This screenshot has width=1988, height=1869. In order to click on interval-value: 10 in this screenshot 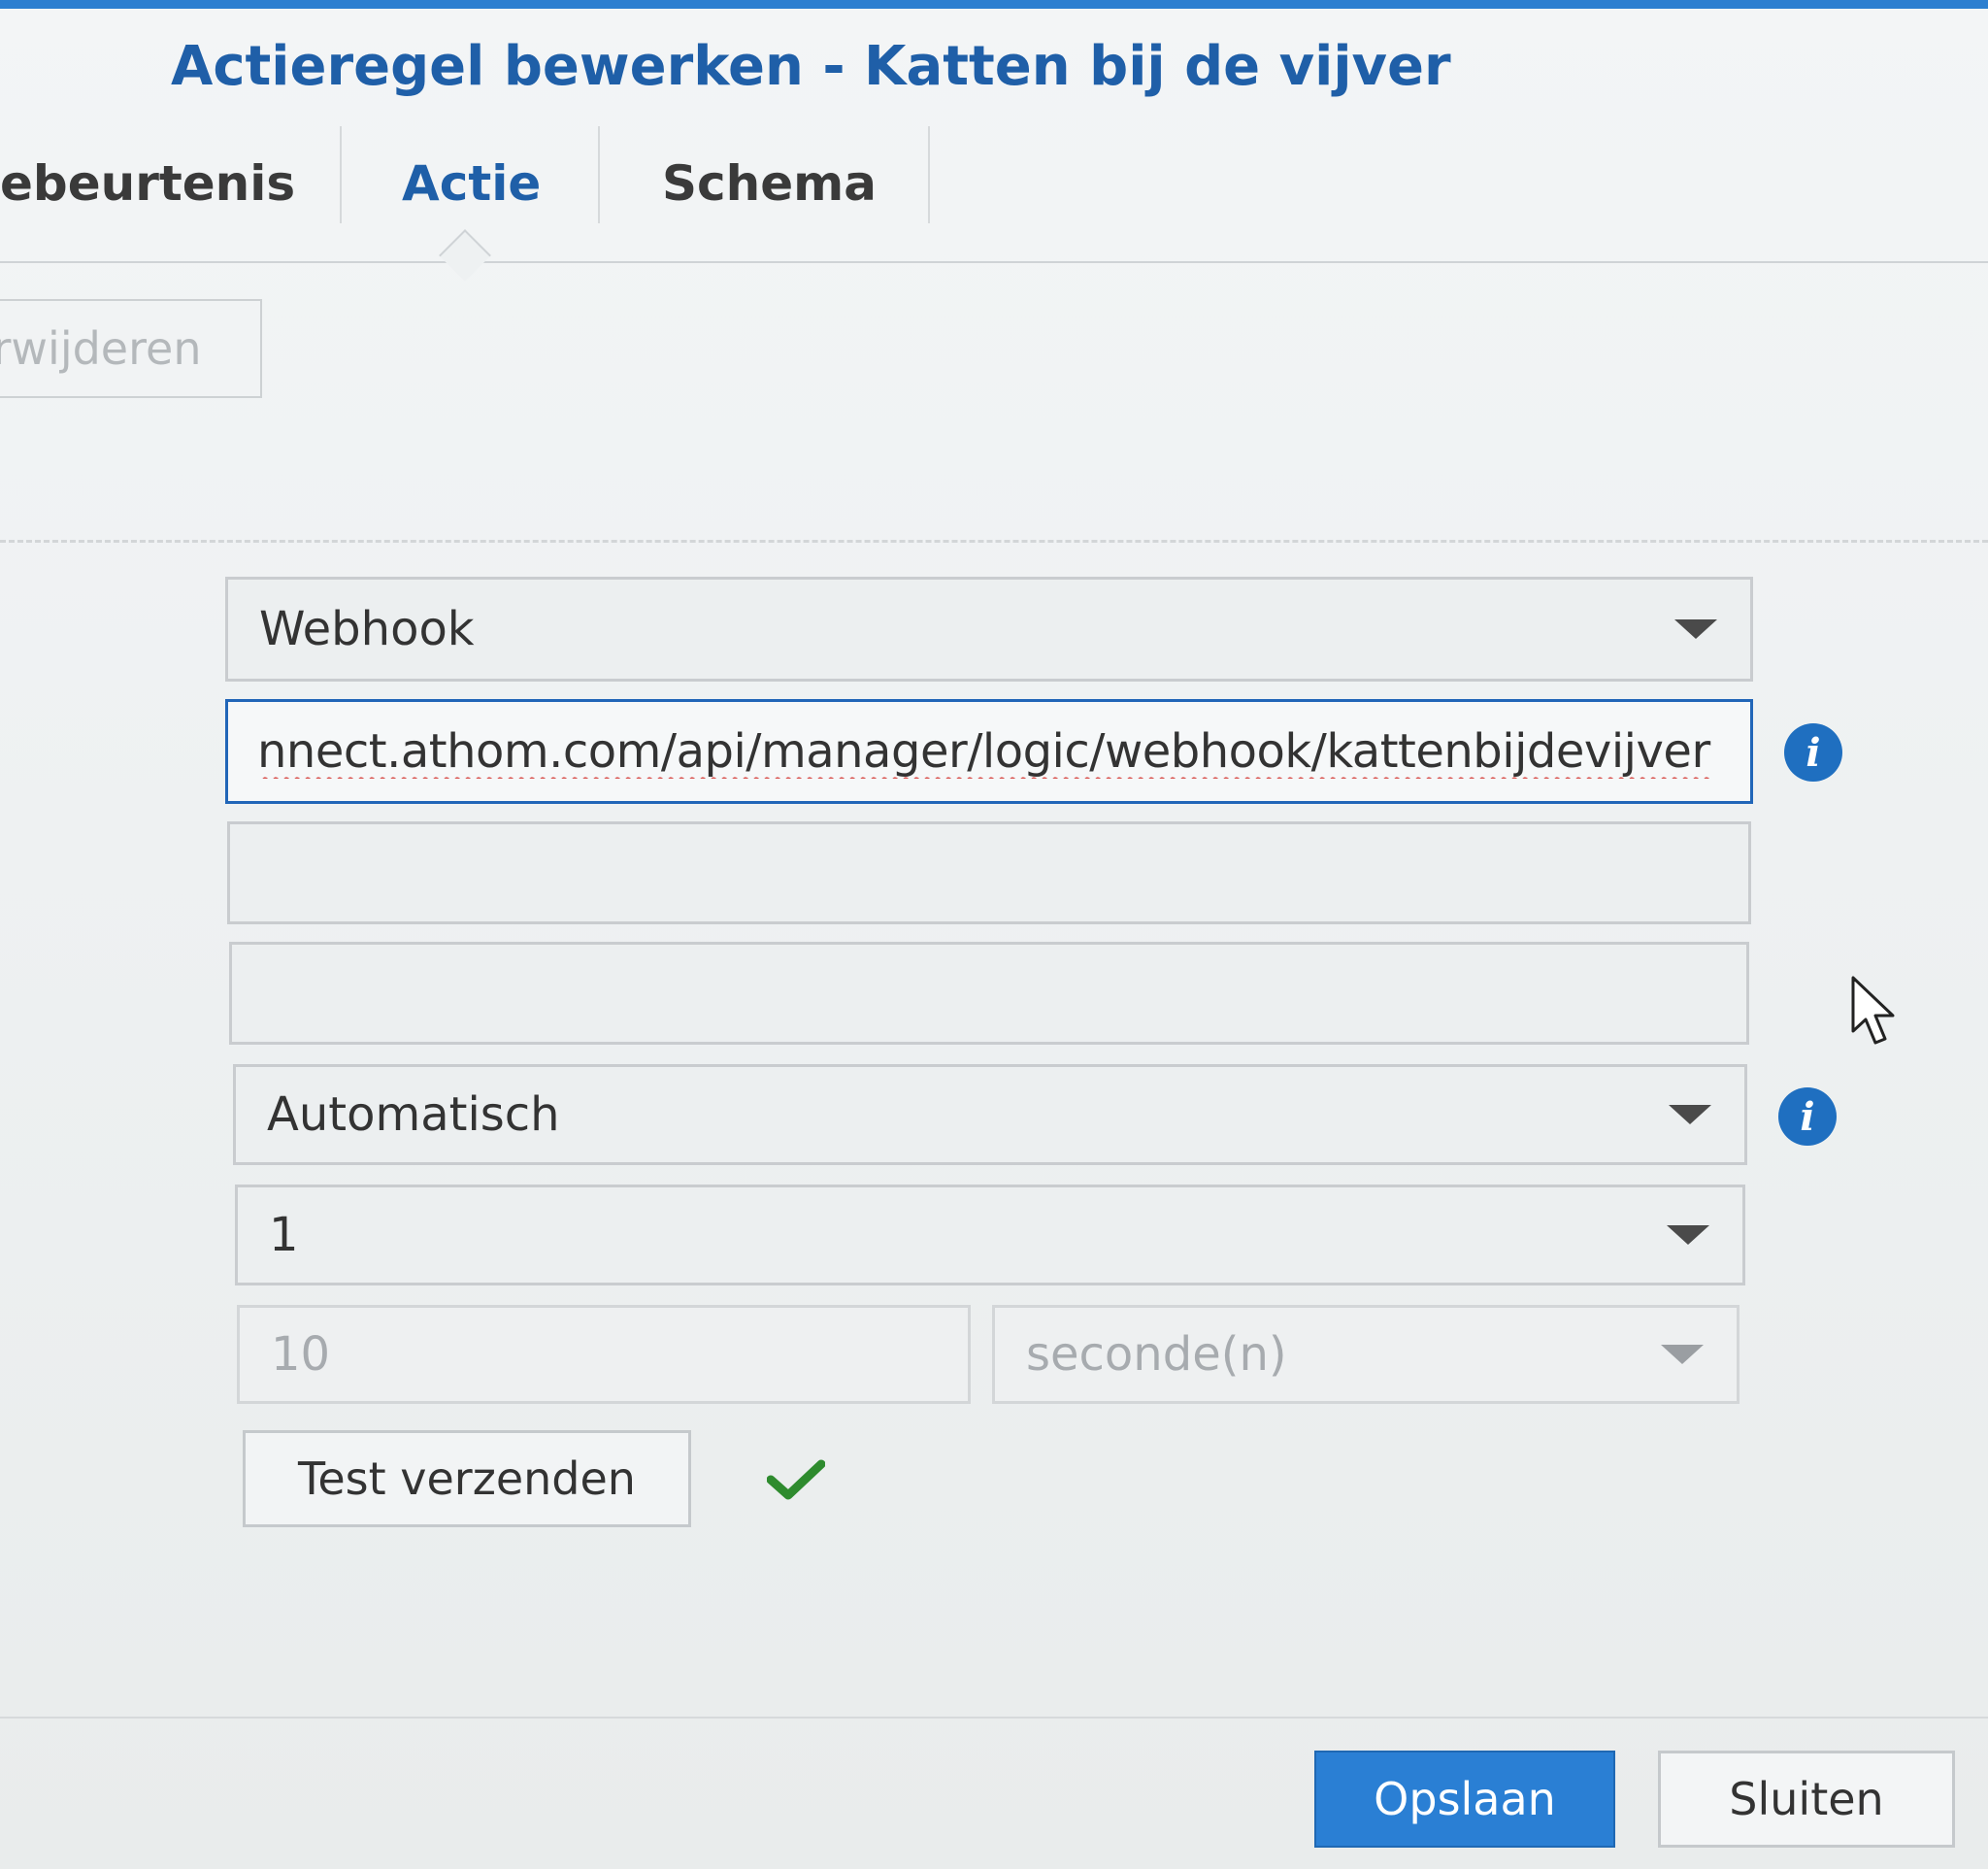, I will do `click(301, 1355)`.